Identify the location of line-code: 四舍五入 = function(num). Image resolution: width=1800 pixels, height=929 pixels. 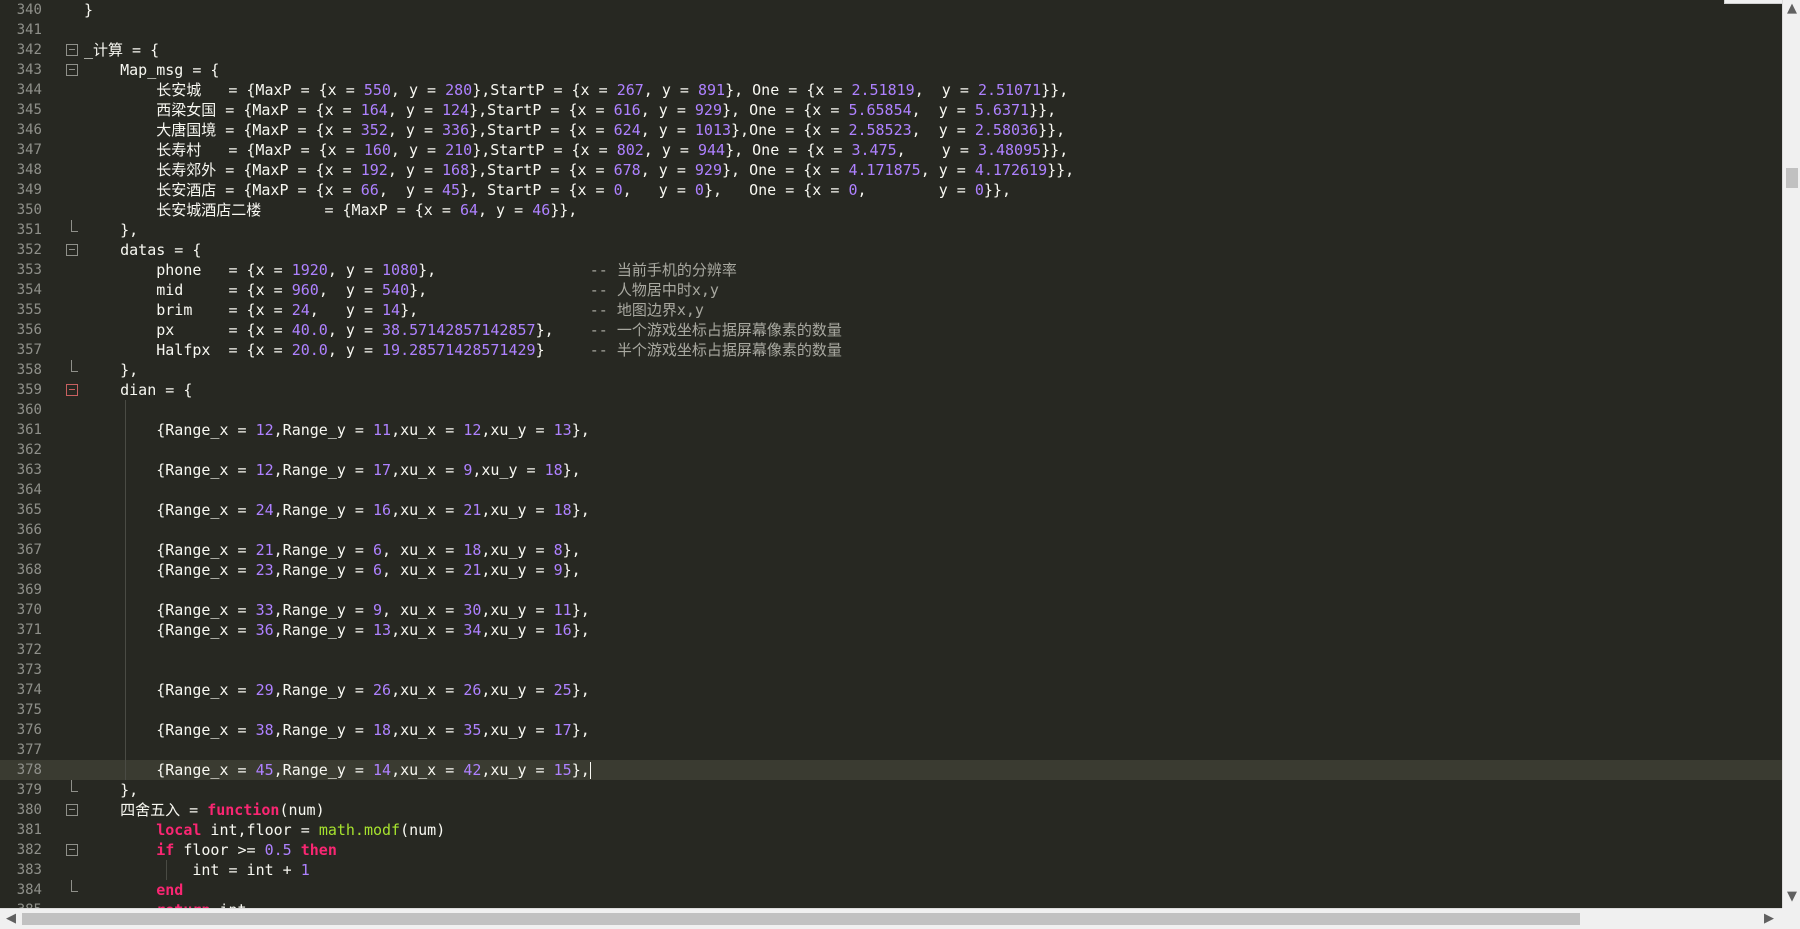
(204, 810).